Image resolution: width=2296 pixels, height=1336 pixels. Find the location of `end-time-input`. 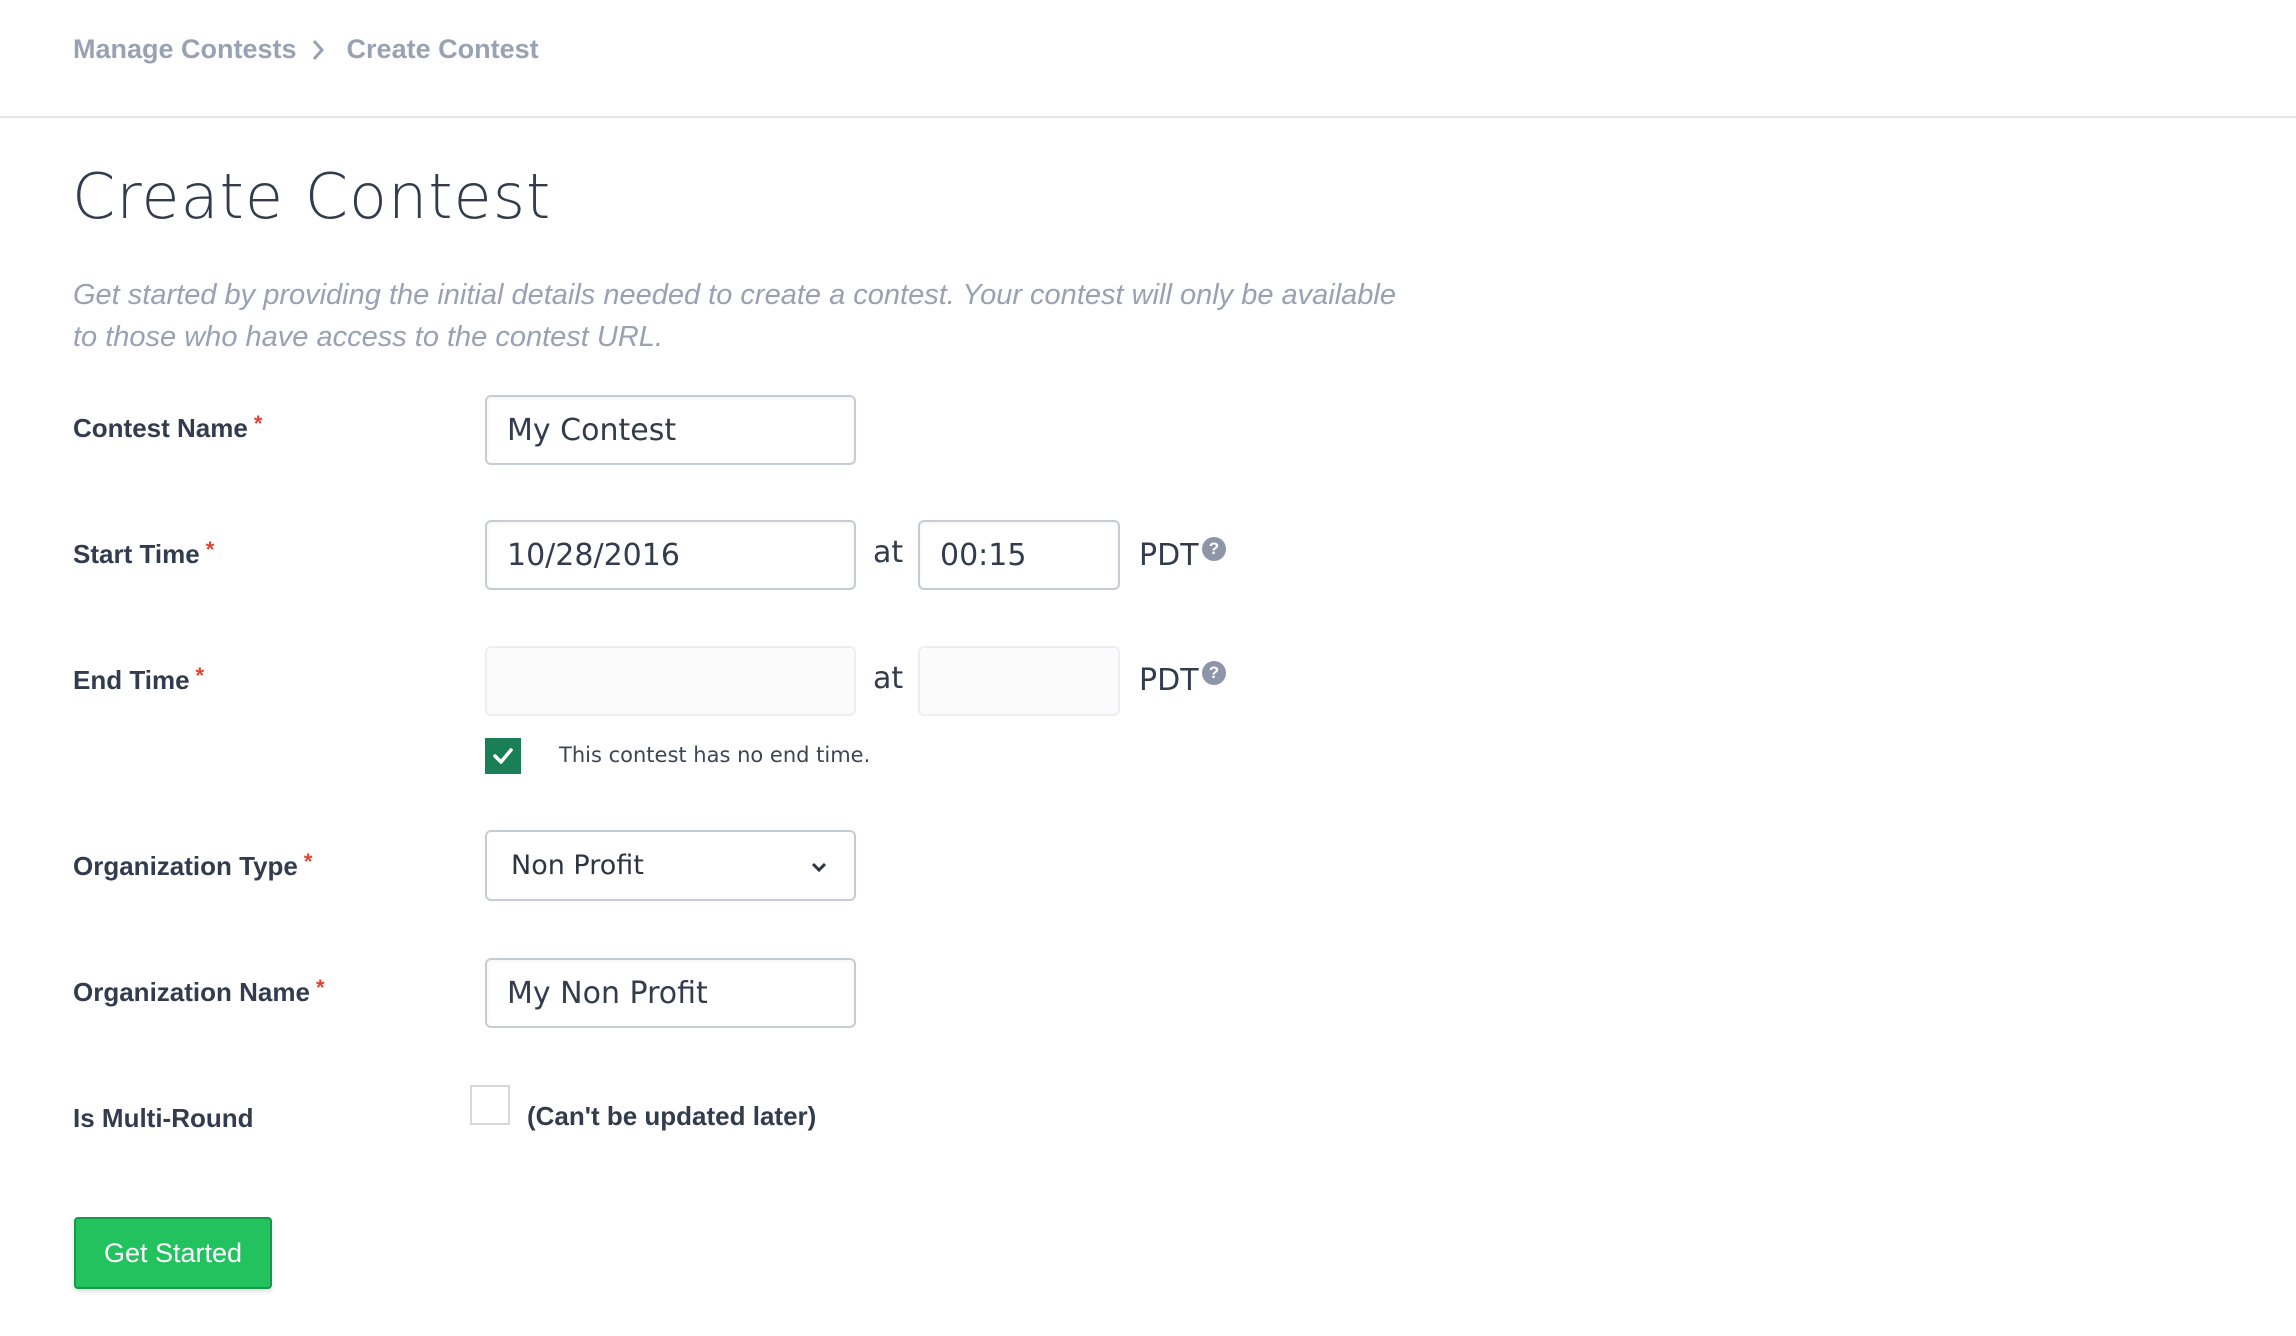

end-time-input is located at coordinates (1019, 681).